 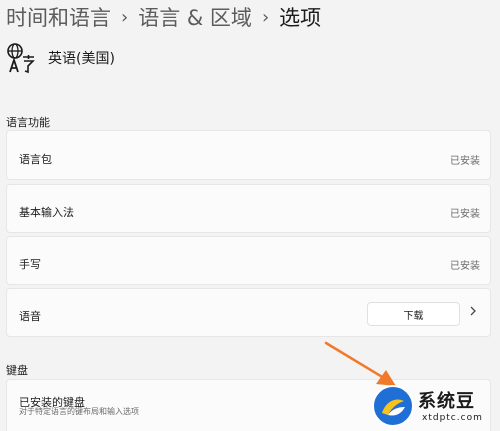 I want to click on page-title: 选项, so click(x=300, y=18).